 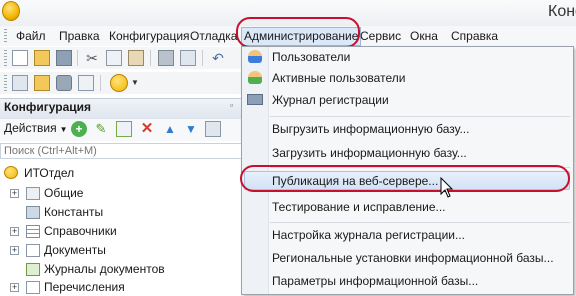 I want to click on app-logo-icon, so click(x=11, y=11).